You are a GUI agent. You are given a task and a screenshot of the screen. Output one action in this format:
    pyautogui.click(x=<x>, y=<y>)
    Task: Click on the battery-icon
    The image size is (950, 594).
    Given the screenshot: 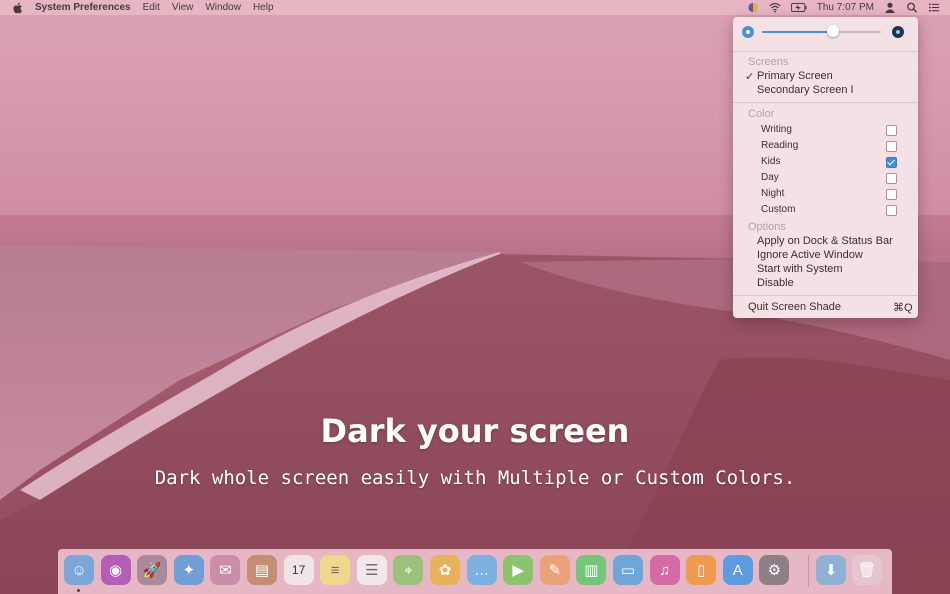 What is the action you would take?
    pyautogui.click(x=798, y=7)
    